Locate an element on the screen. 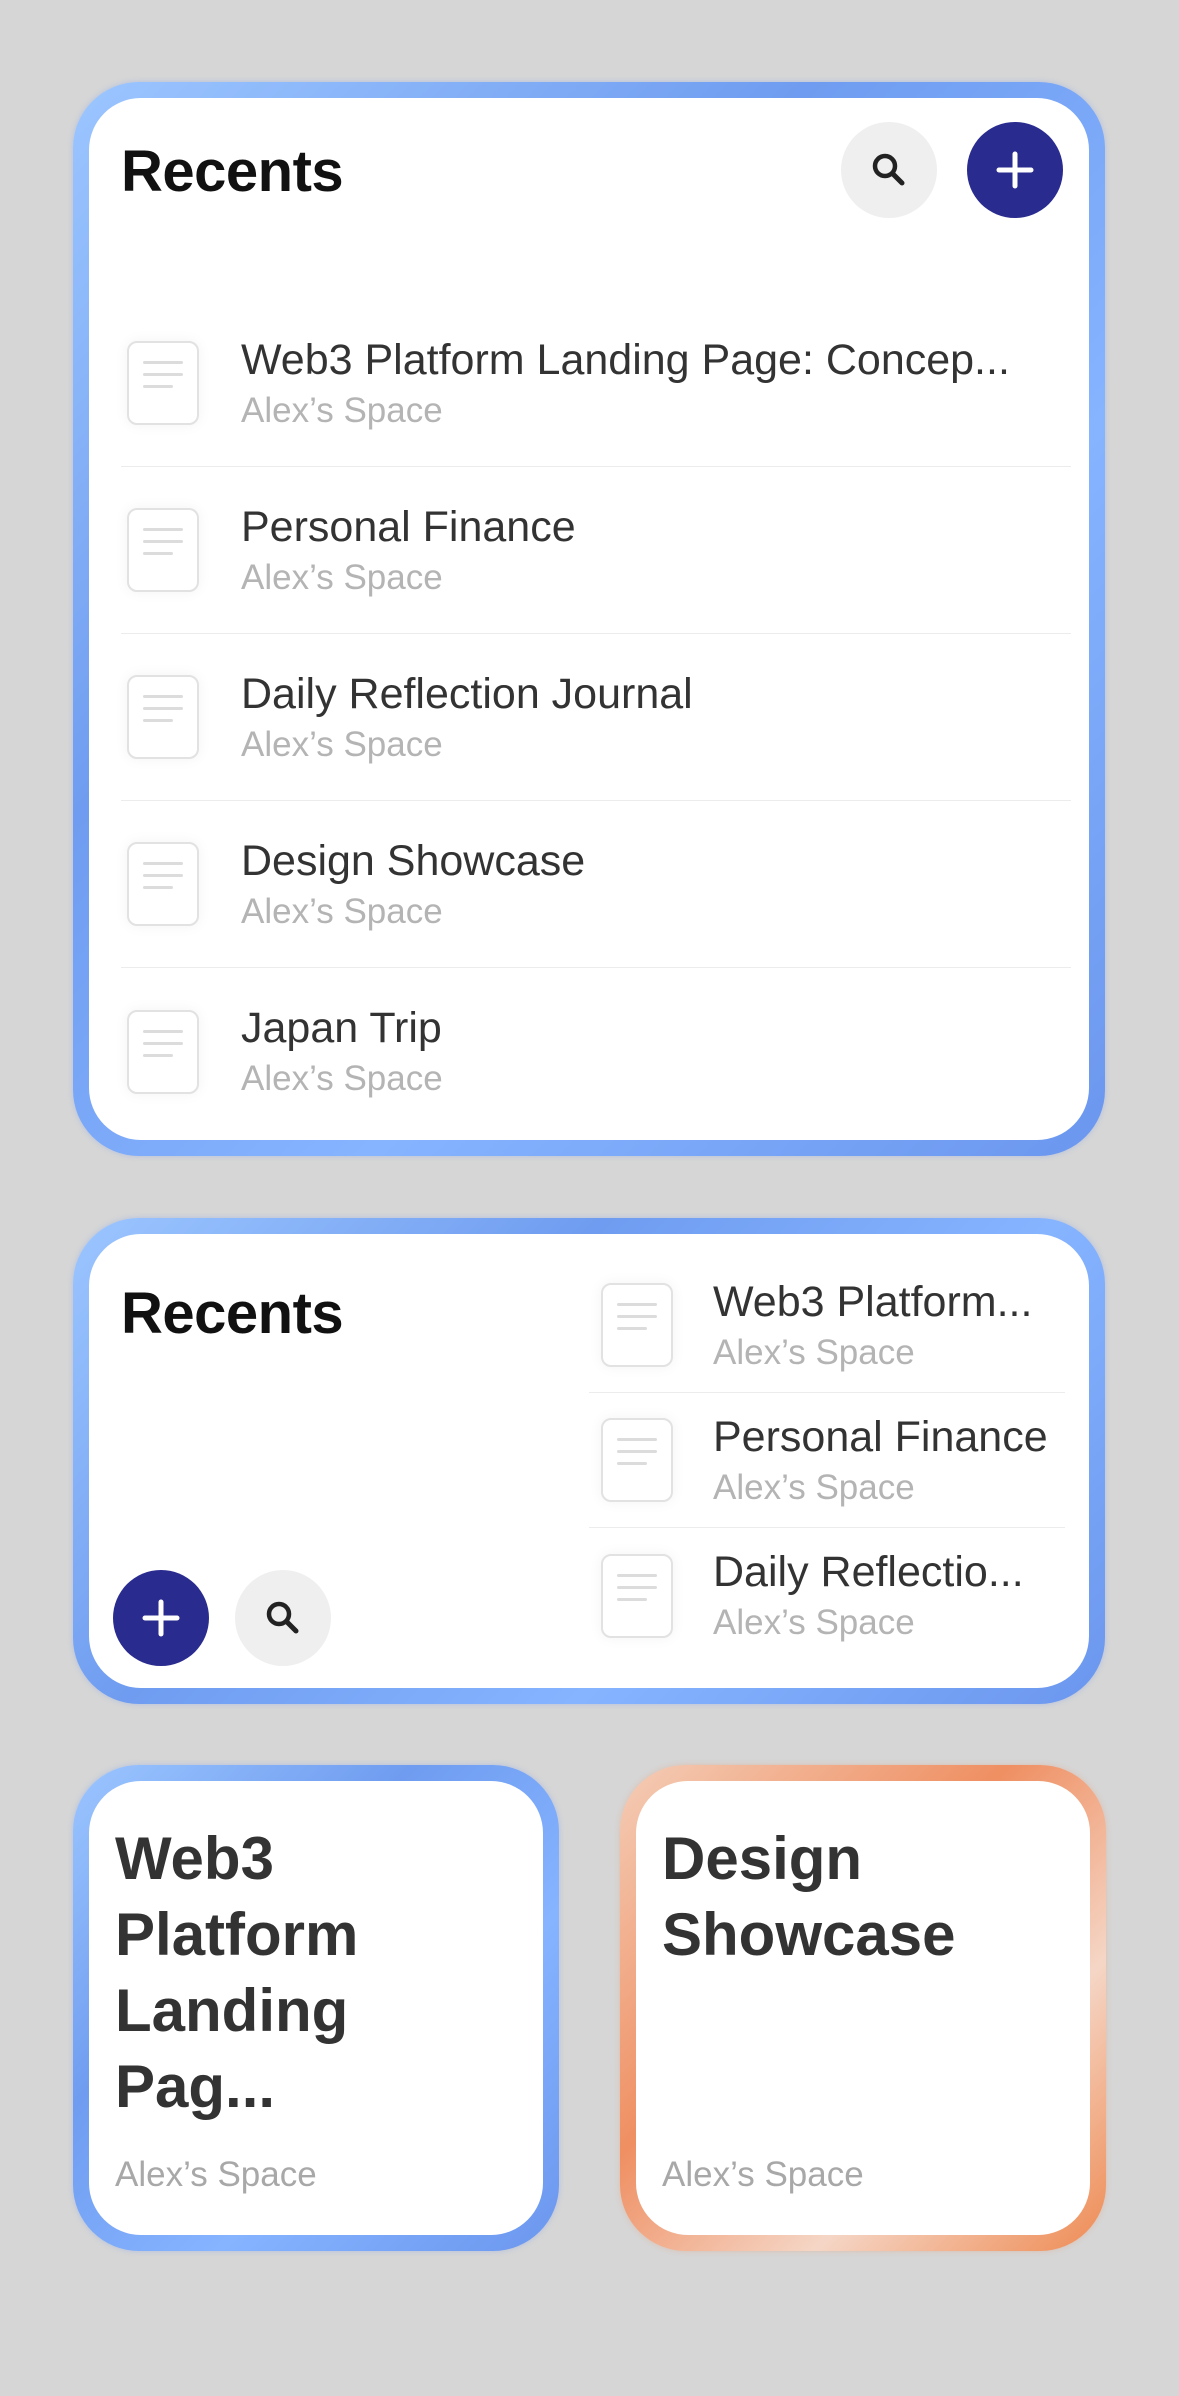  page-widget-small-card: Design Showcase Alex’s Space is located at coordinates (863, 2008).